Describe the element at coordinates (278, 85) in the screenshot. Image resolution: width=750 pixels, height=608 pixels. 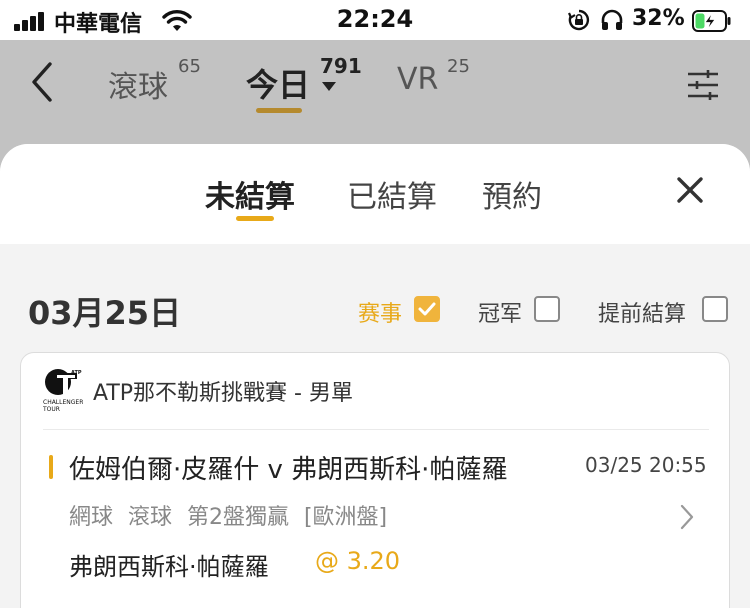
I see `tab-today-label: 今日` at that location.